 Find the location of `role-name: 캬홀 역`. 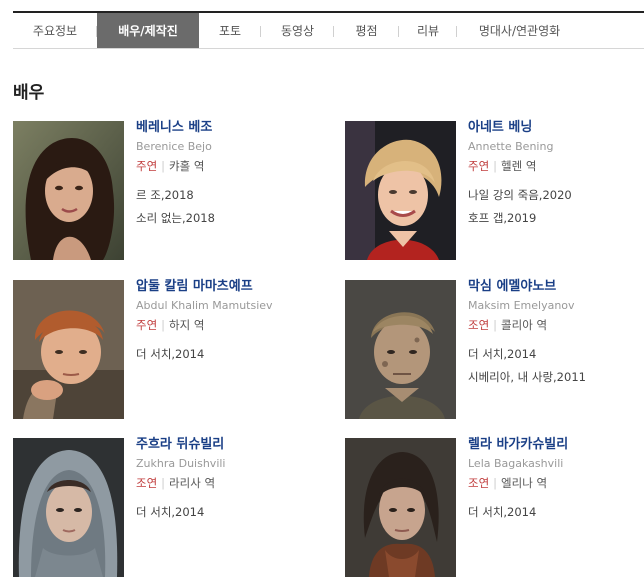

role-name: 캬홀 역 is located at coordinates (187, 166).